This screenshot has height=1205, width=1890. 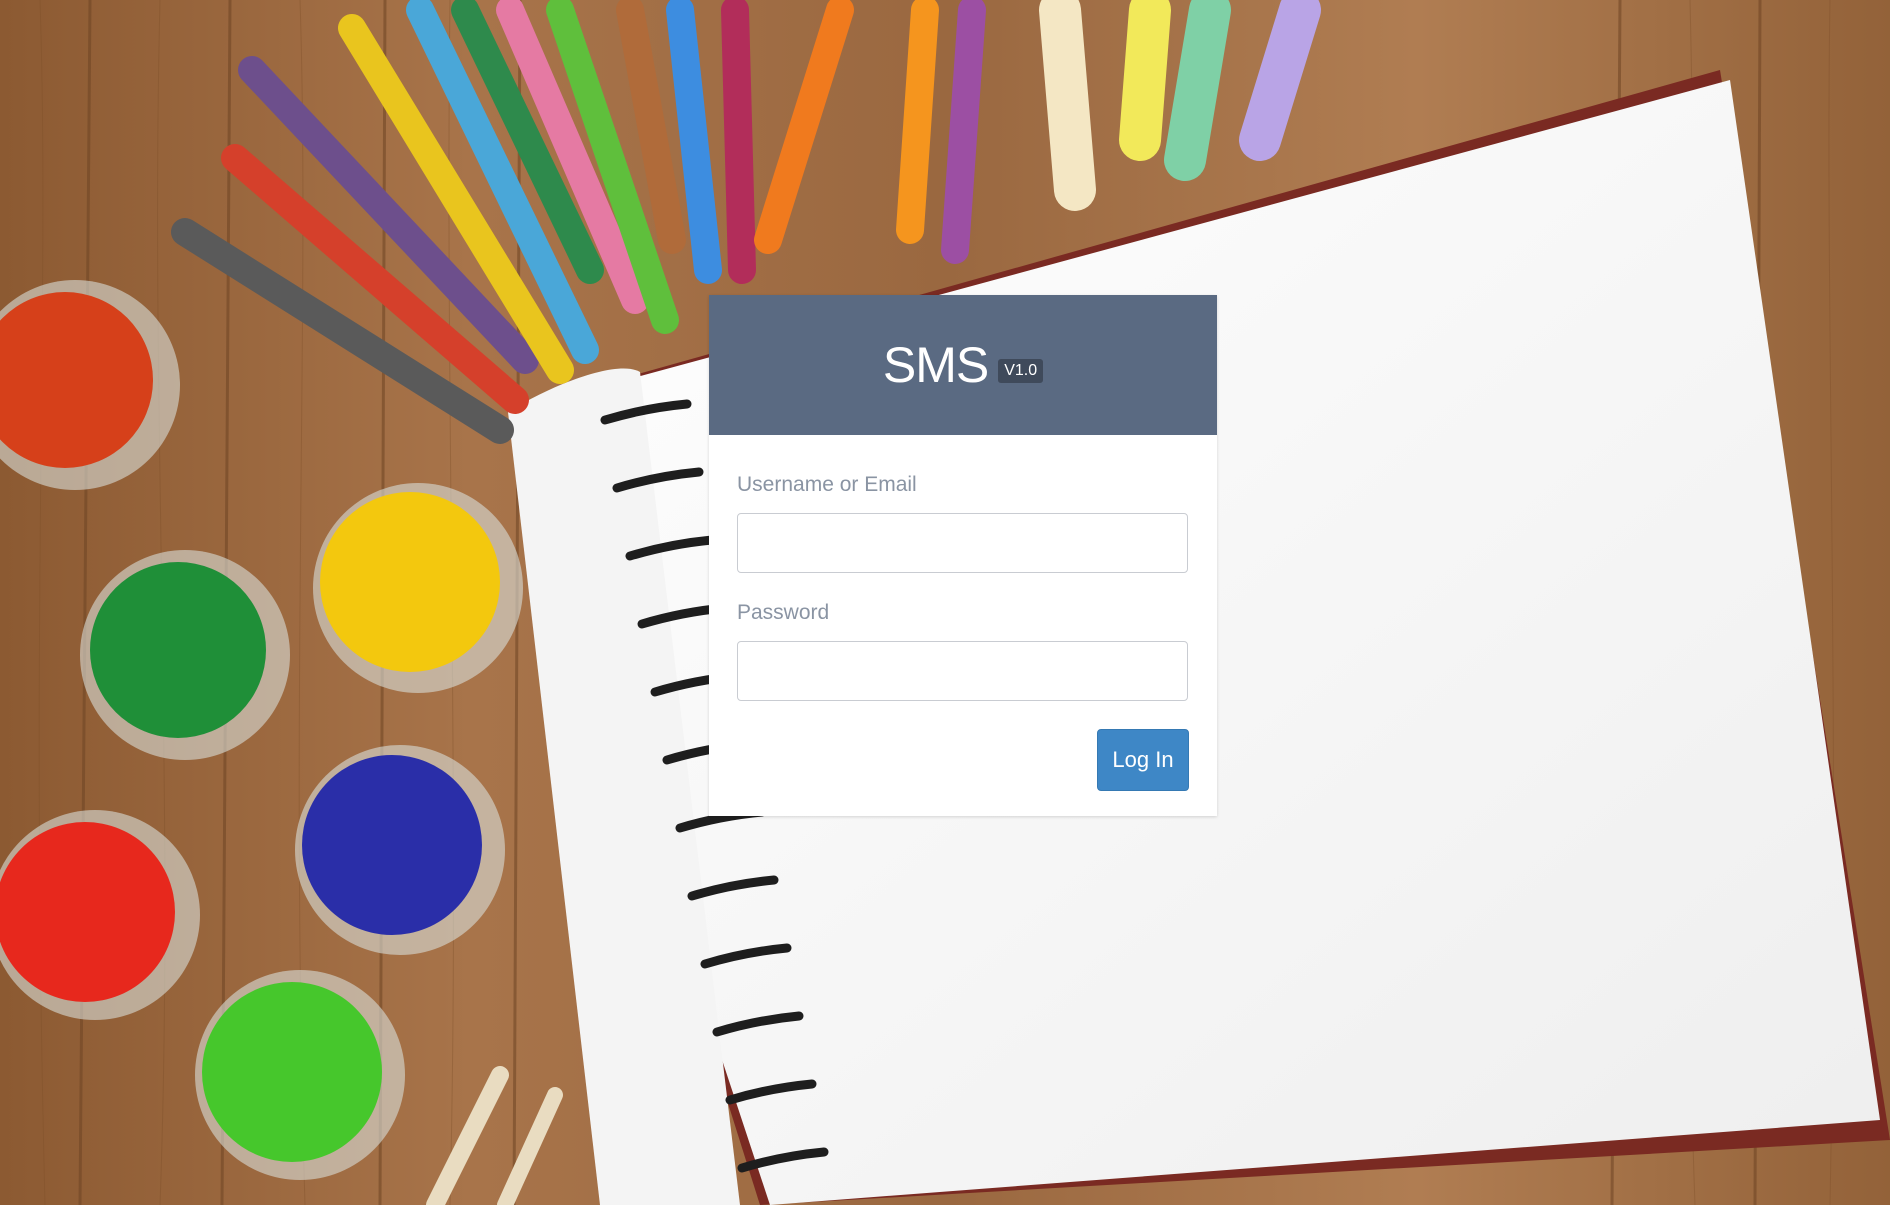 What do you see at coordinates (783, 612) in the screenshot?
I see `password-label: Password` at bounding box center [783, 612].